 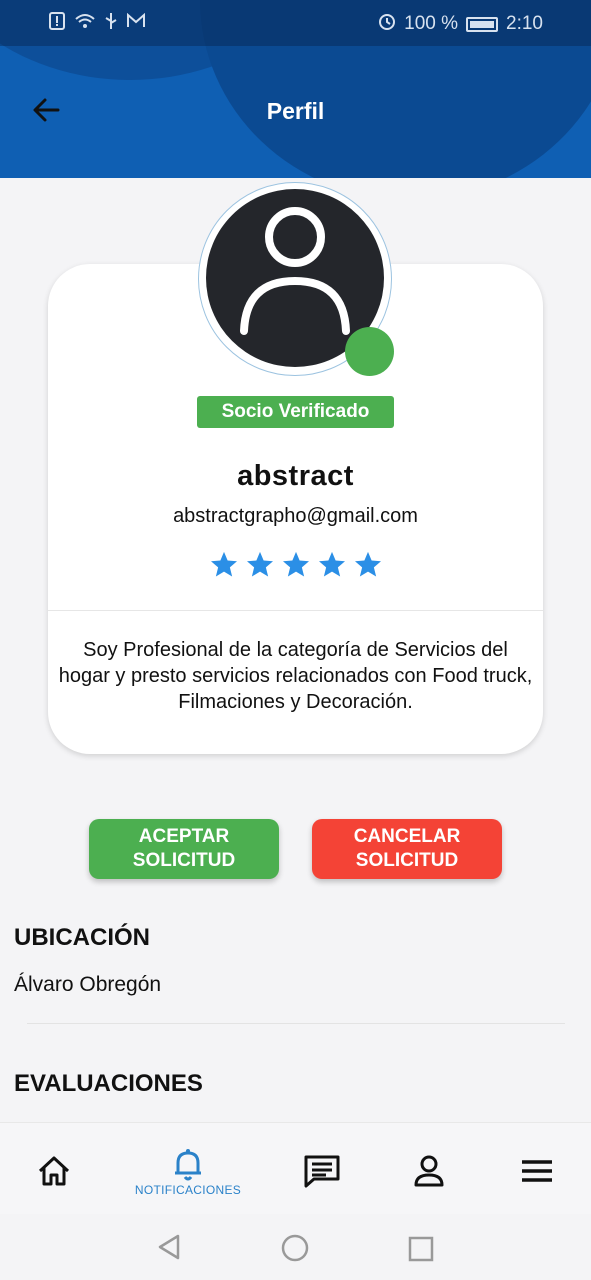 What do you see at coordinates (295, 476) in the screenshot?
I see `profile-name: abstract` at bounding box center [295, 476].